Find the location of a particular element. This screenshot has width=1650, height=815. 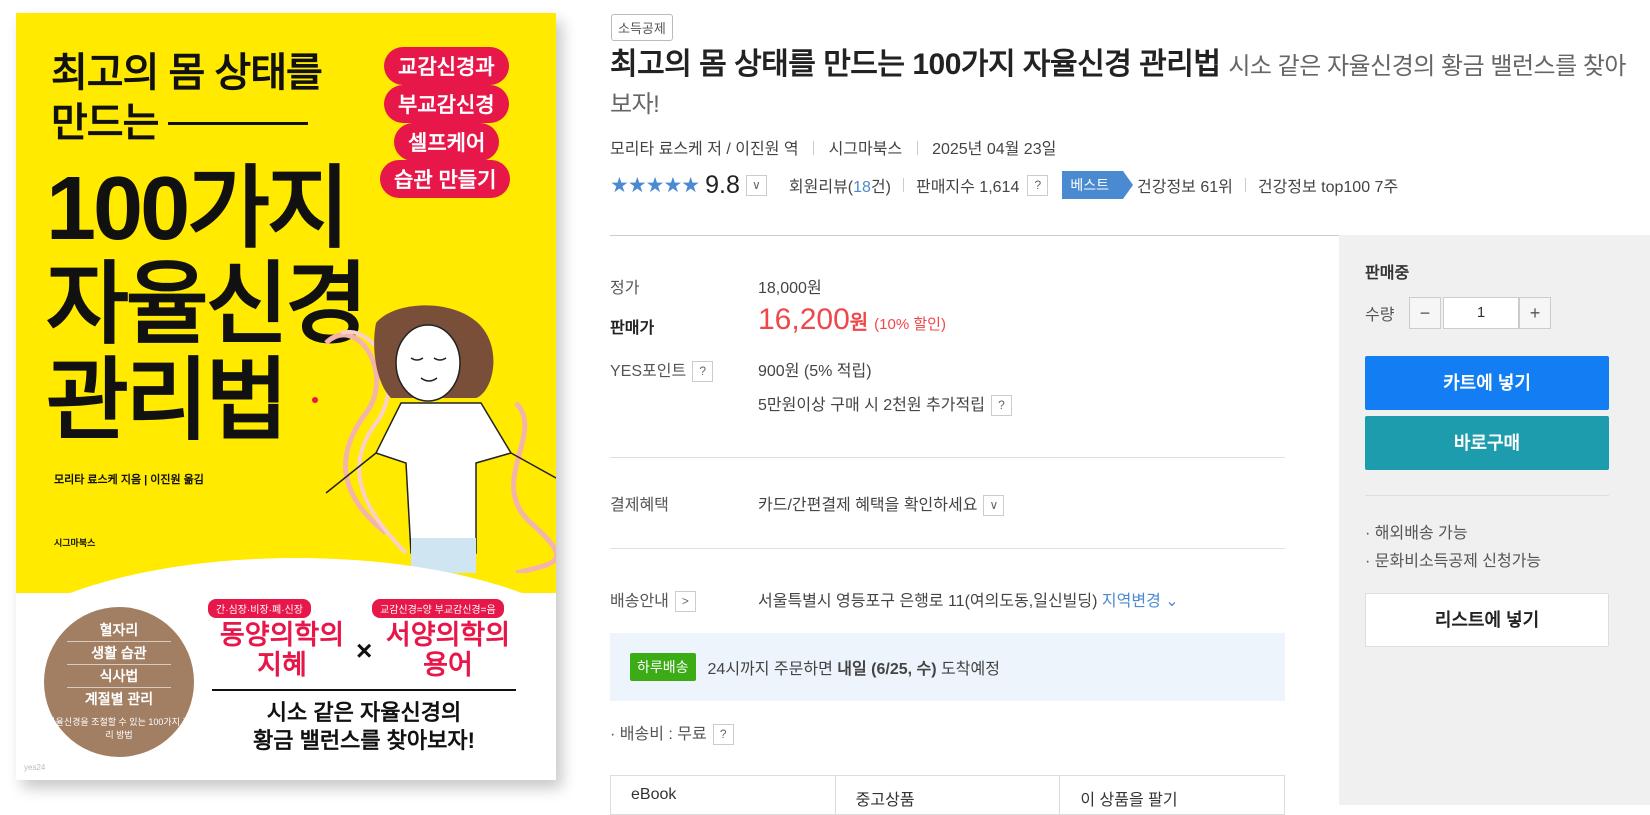

list-price-label: 정가 is located at coordinates (625, 288).